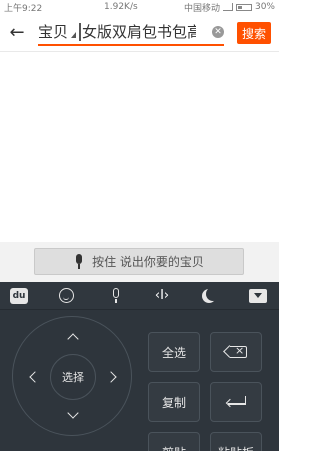 The height and width of the screenshot is (451, 320). I want to click on voice-search-button: 按住 说出你要的宝贝, so click(139, 261).